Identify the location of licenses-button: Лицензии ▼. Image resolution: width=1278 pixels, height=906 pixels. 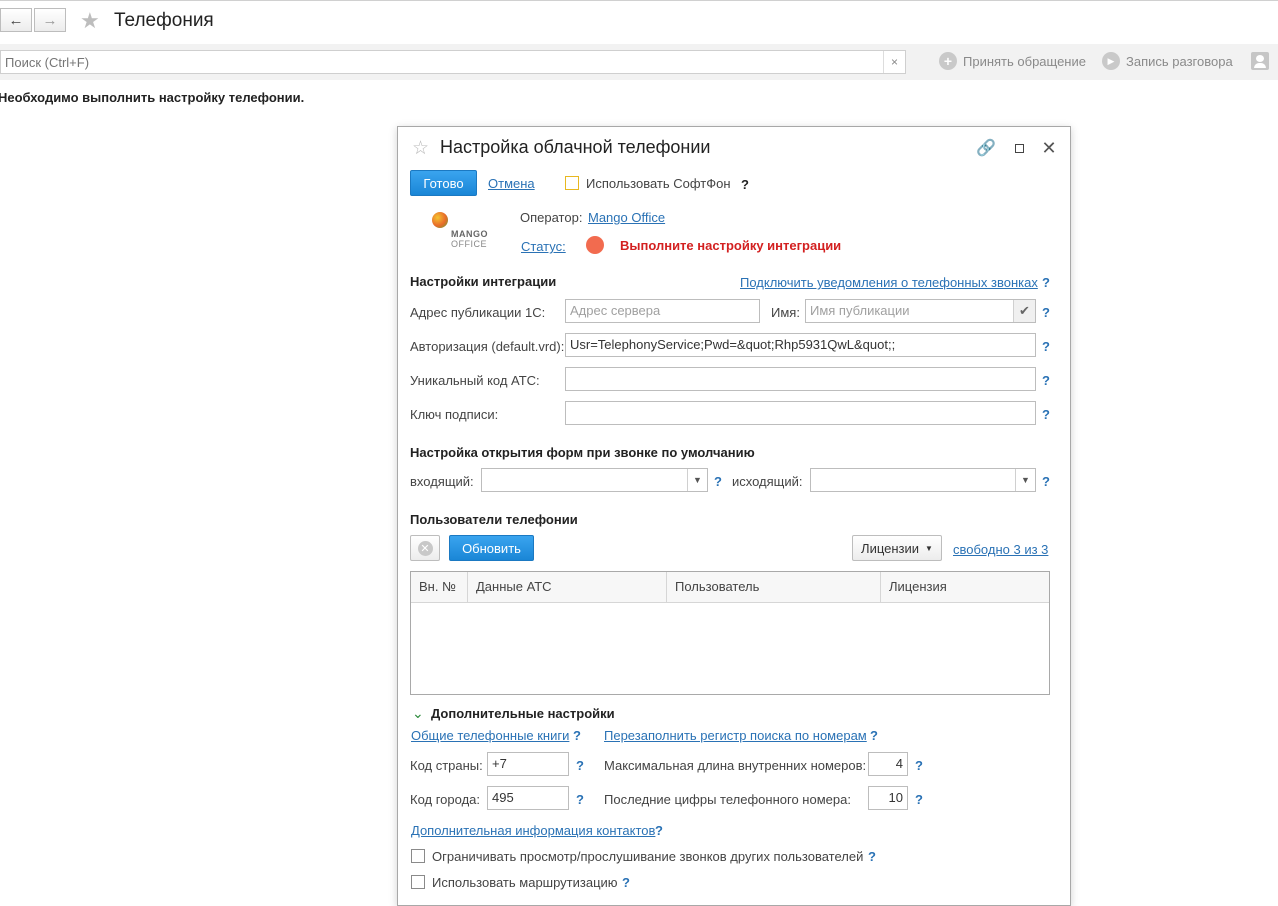
(897, 548).